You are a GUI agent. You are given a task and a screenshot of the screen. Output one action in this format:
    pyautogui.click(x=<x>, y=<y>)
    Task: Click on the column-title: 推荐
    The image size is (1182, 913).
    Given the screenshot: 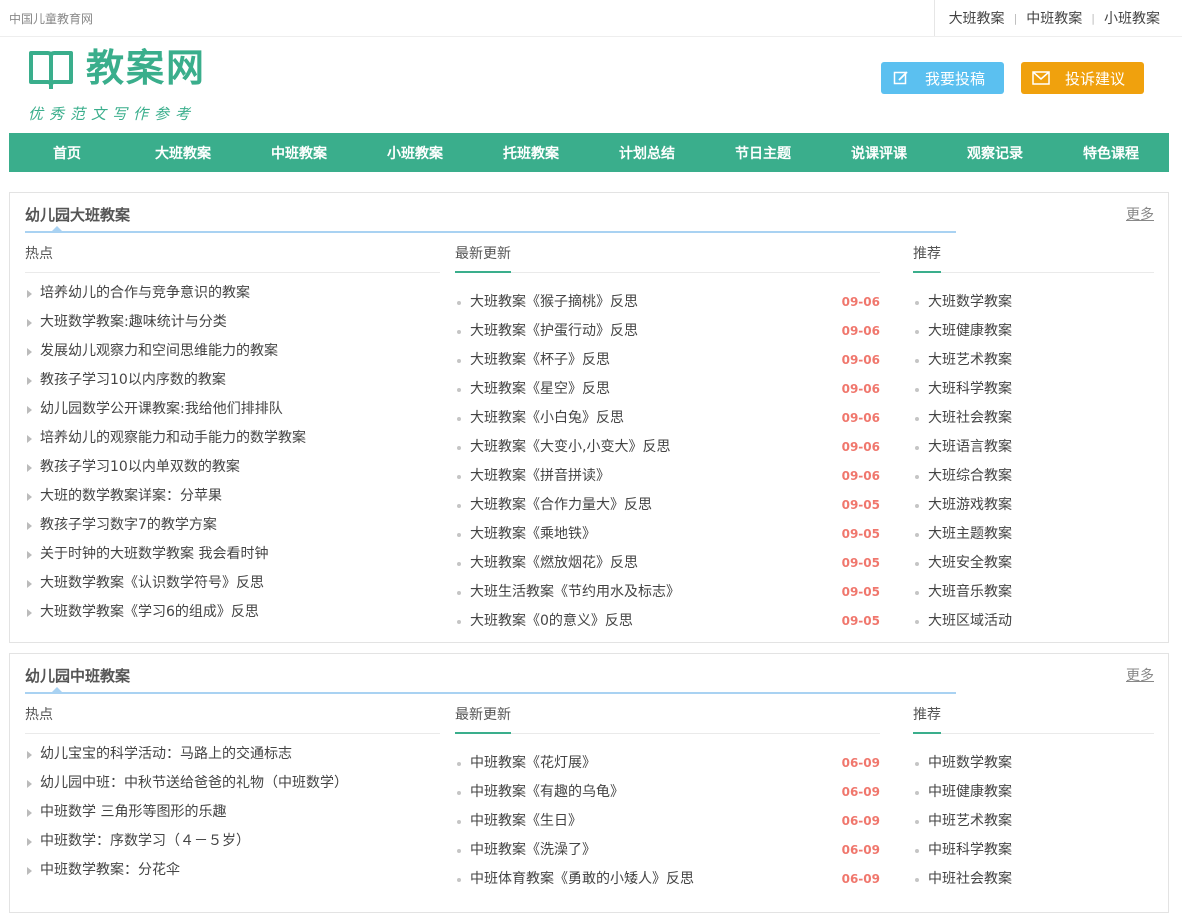 What is the action you would take?
    pyautogui.click(x=1033, y=719)
    